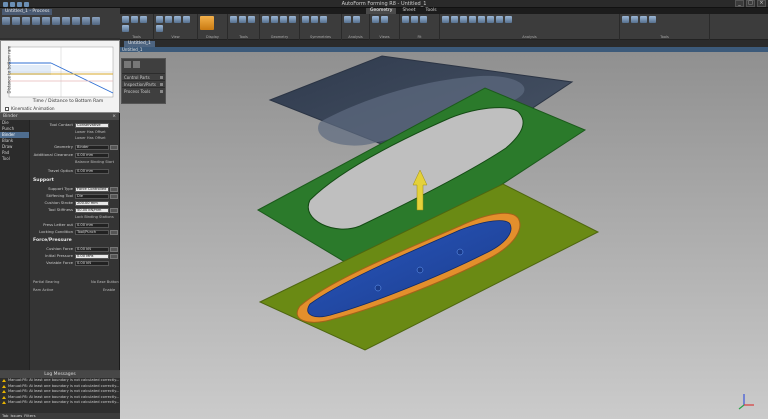 This screenshot has height=419, width=768. I want to click on property-row: Cushion Force 0.00 kN, so click(75, 249).